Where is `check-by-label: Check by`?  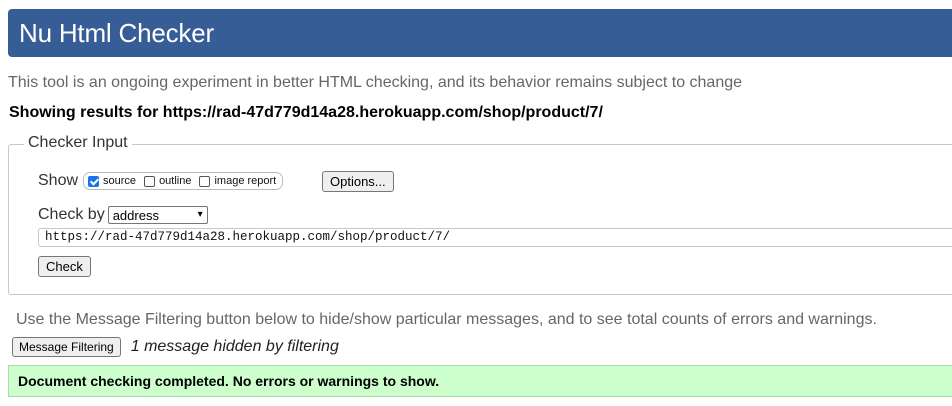
check-by-label: Check by is located at coordinates (71, 214).